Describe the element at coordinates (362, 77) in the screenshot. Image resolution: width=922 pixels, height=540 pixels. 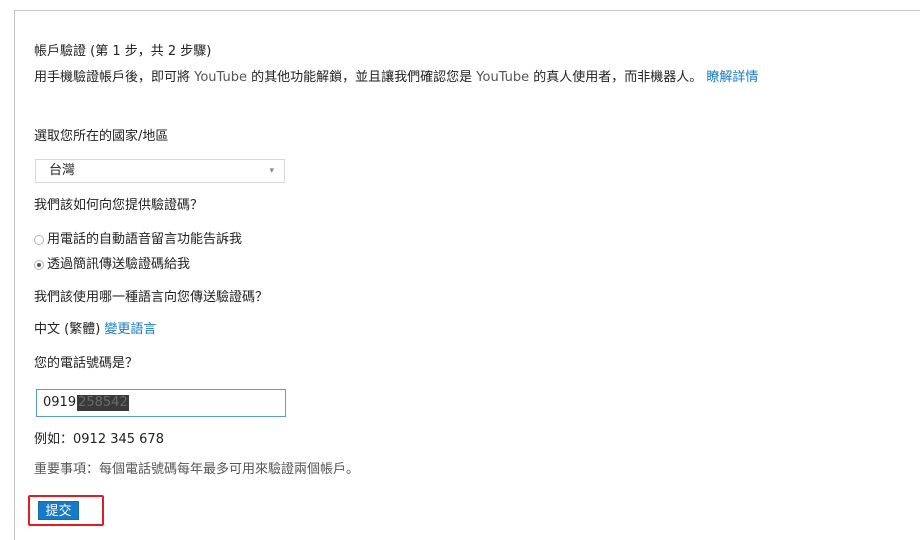
I see `description-mid: 的其他功能解鎖，並且讓我們確認您是` at that location.